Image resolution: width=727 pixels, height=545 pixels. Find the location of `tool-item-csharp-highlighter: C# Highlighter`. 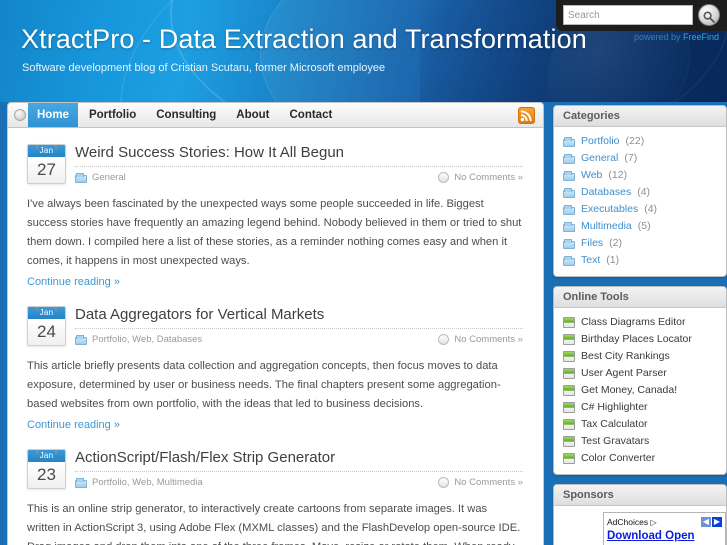

tool-item-csharp-highlighter: C# Highlighter is located at coordinates (640, 407).